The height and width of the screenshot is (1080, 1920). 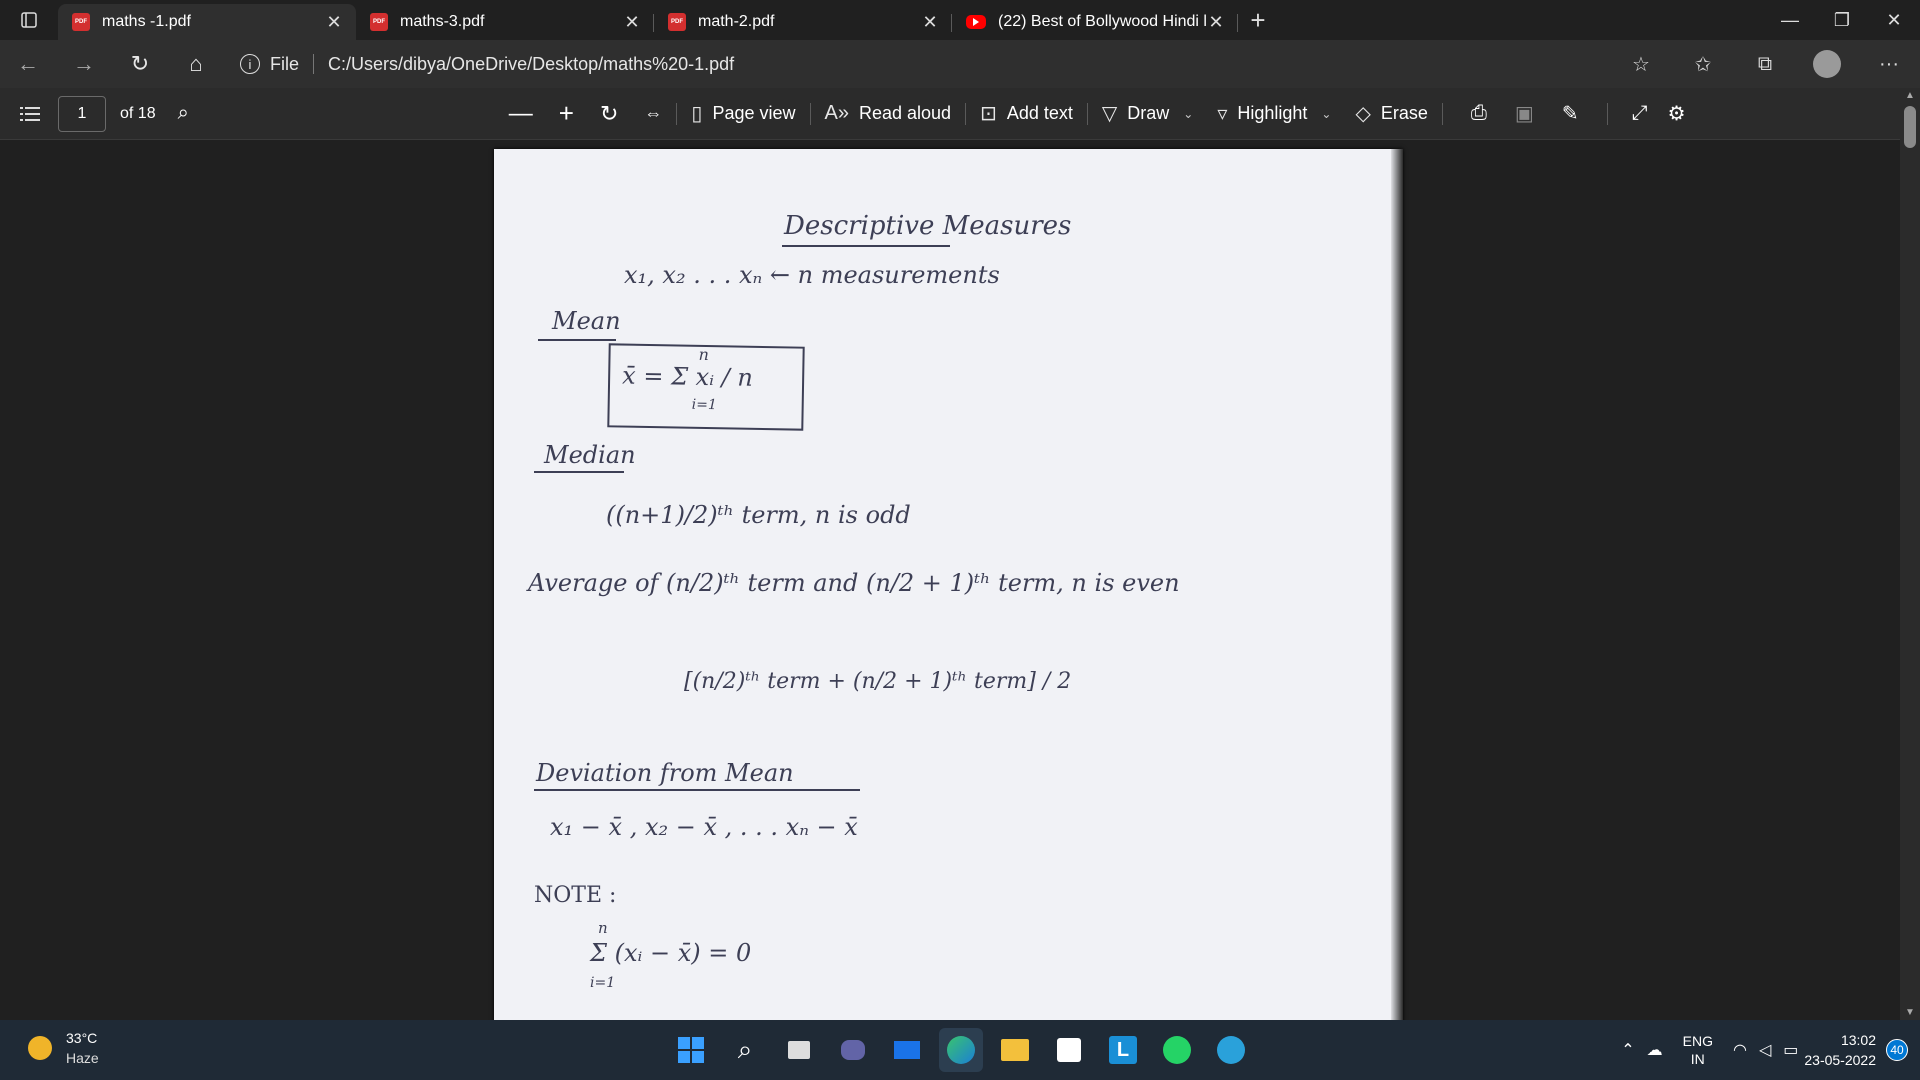 I want to click on new-tab-button: +, so click(x=1258, y=20).